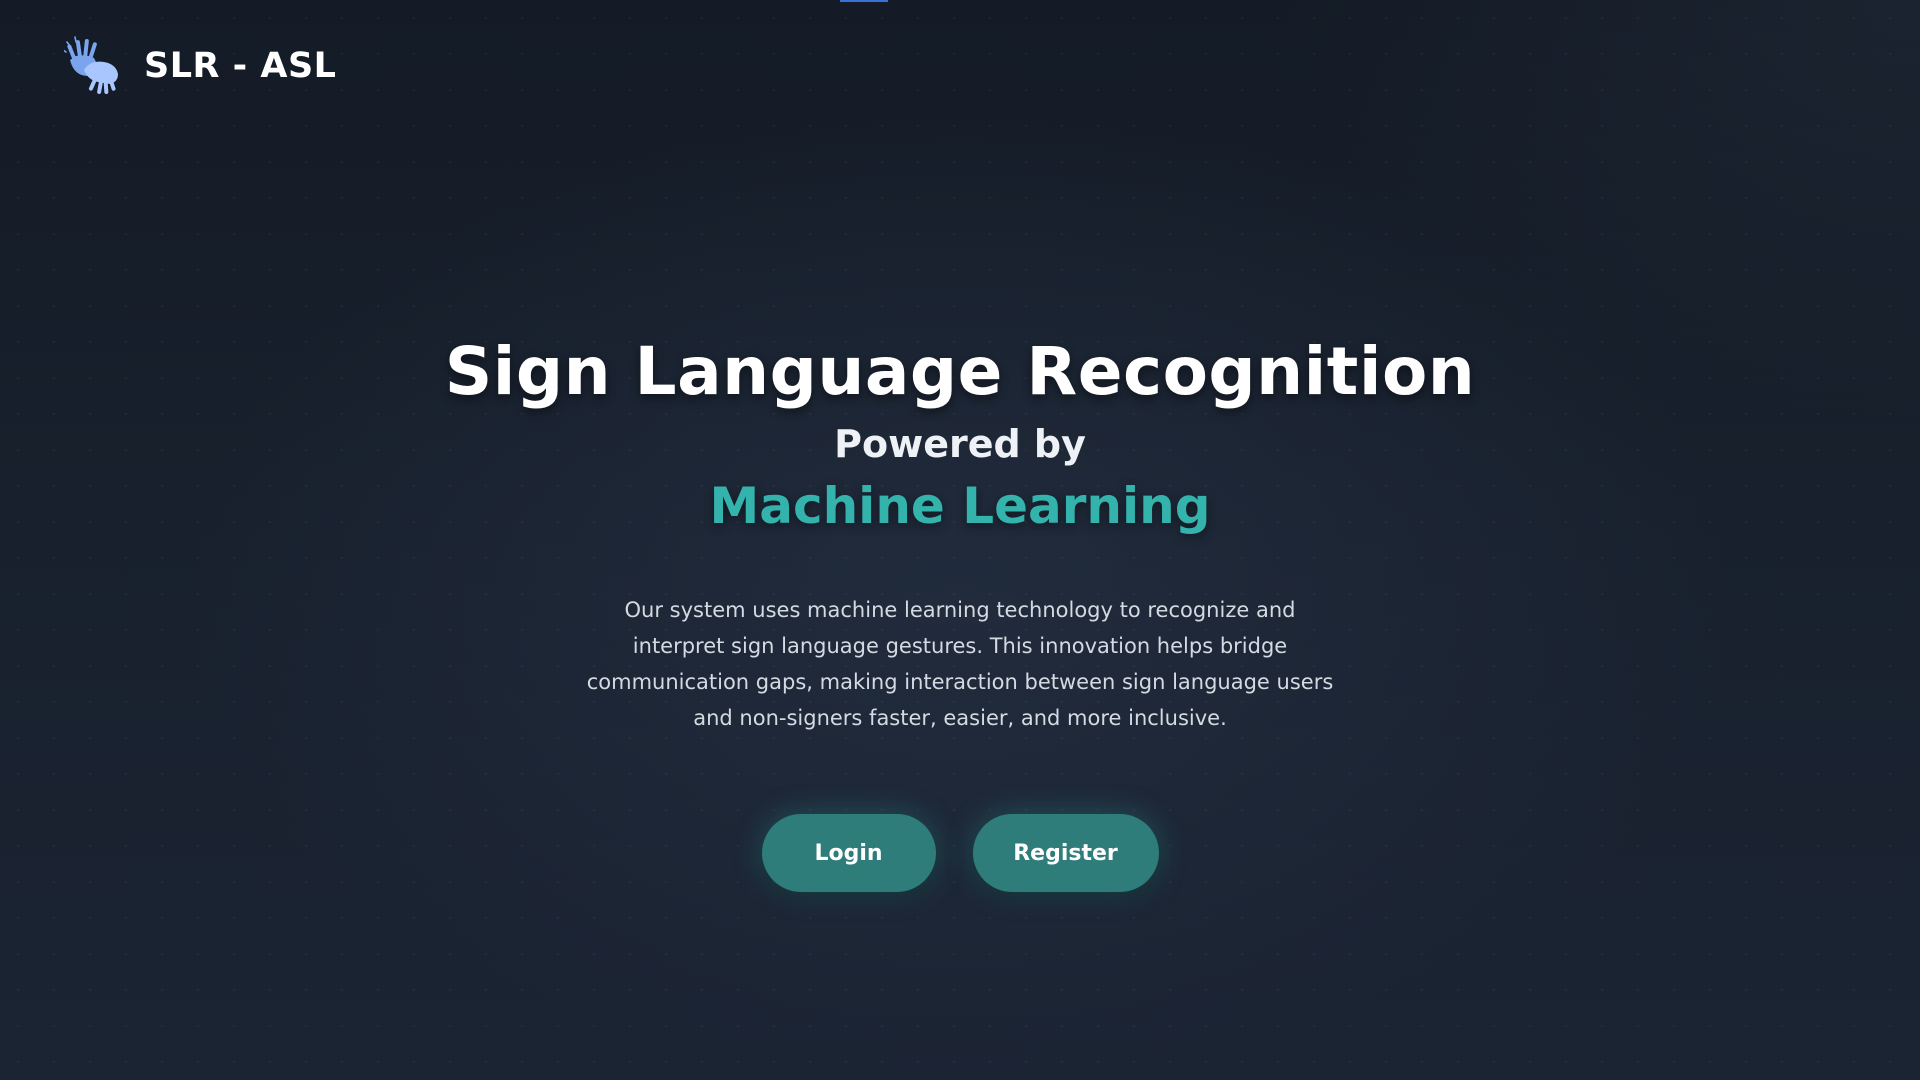 The width and height of the screenshot is (1920, 1080). I want to click on login-button: Login, so click(848, 853).